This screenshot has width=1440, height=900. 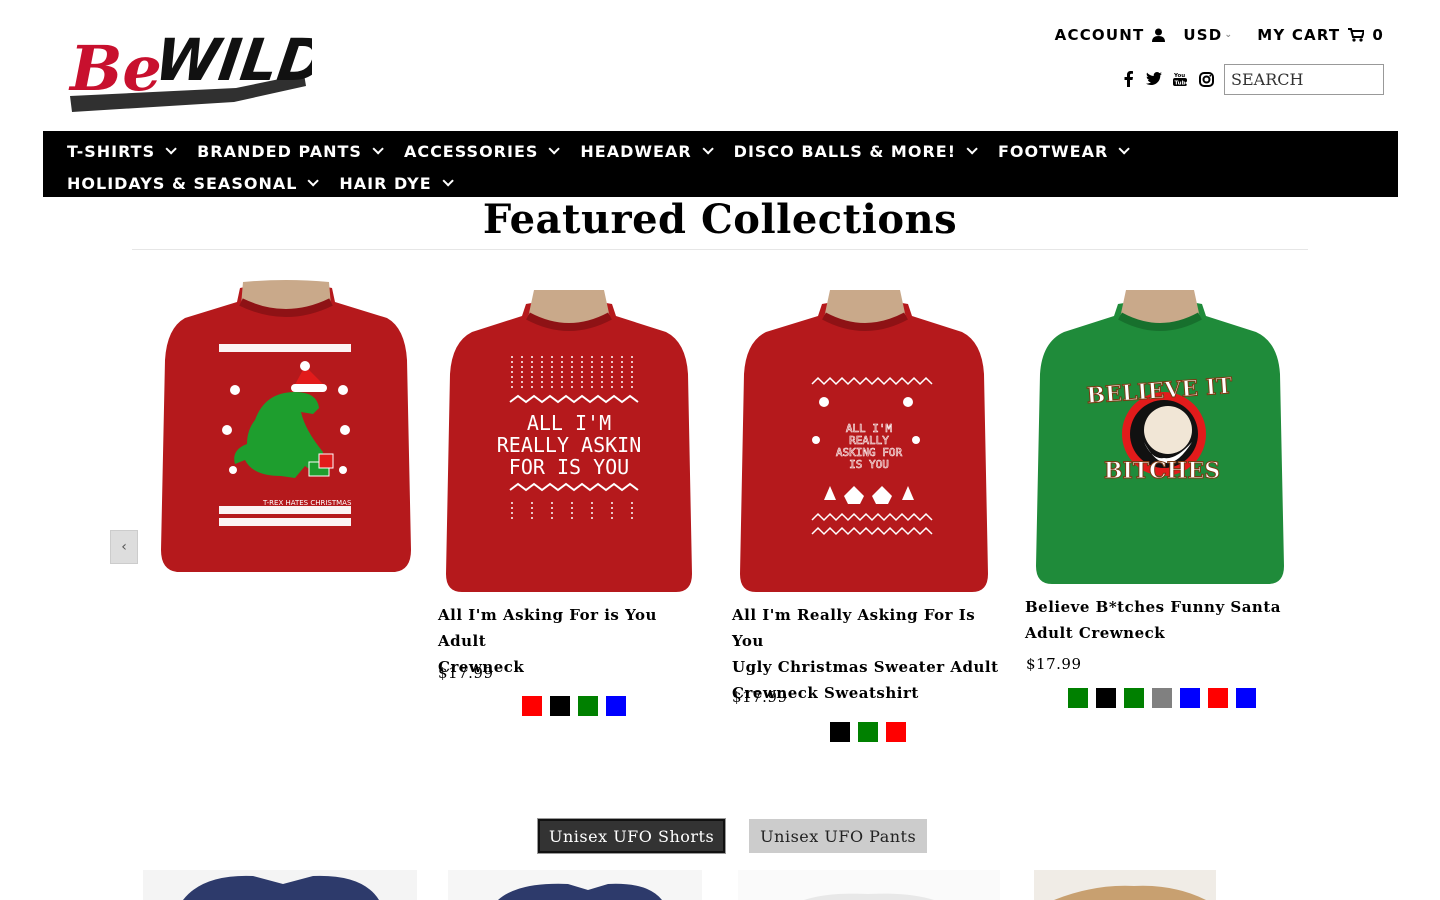 I want to click on product-name-line: All I'm Asking For is You Adult, so click(x=547, y=628).